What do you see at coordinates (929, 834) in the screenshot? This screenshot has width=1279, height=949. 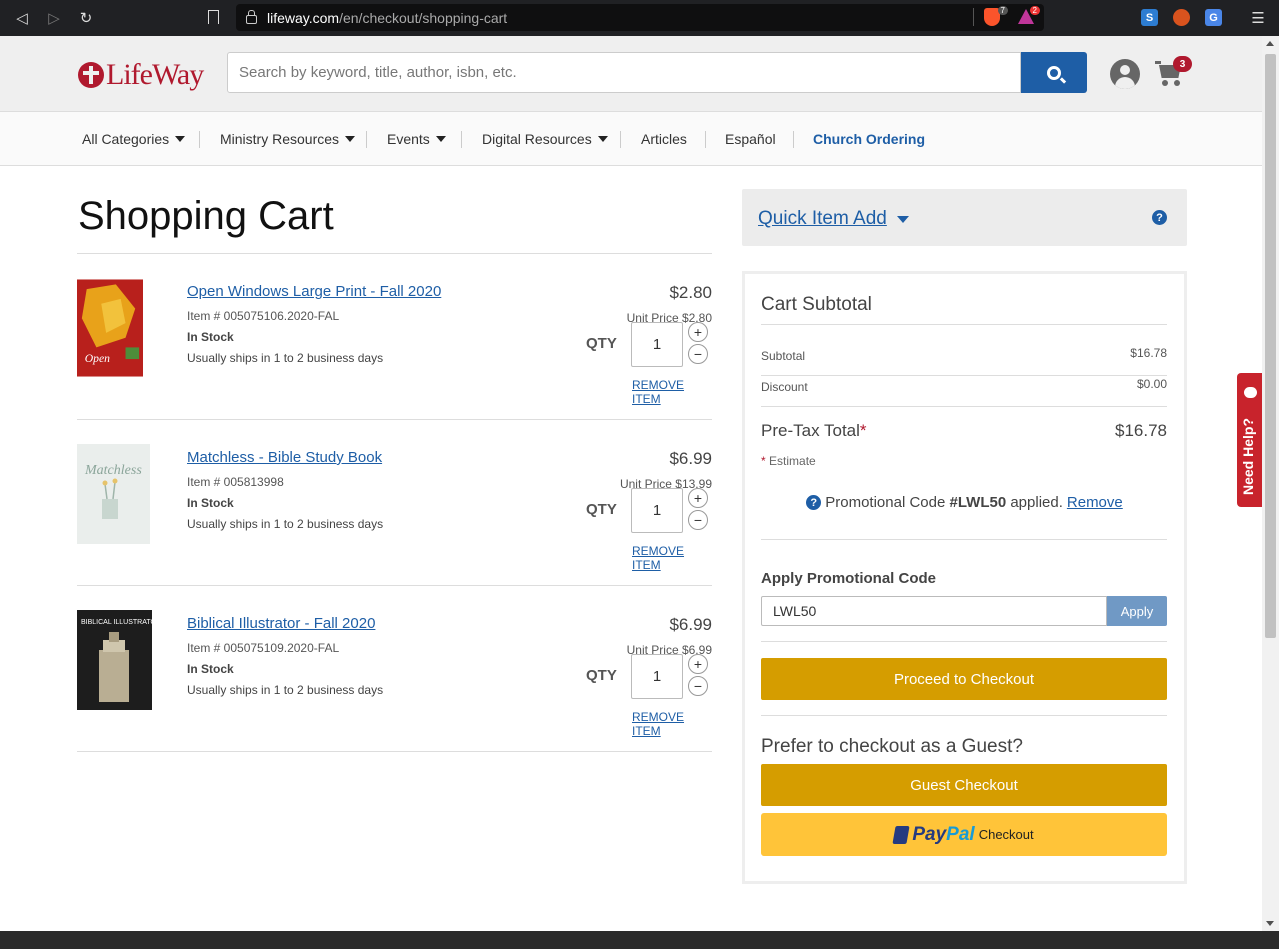 I see `paypal-logo-pay: Pay` at bounding box center [929, 834].